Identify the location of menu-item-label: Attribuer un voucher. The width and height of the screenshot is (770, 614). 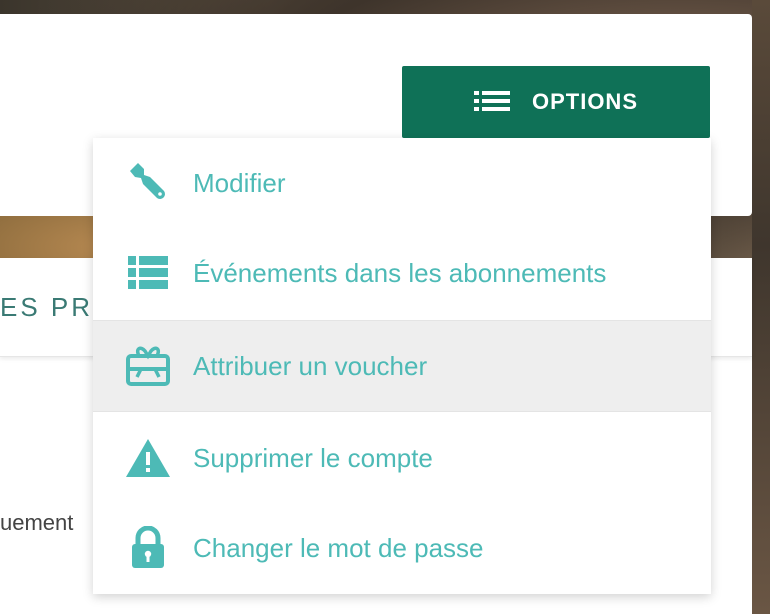
(310, 365).